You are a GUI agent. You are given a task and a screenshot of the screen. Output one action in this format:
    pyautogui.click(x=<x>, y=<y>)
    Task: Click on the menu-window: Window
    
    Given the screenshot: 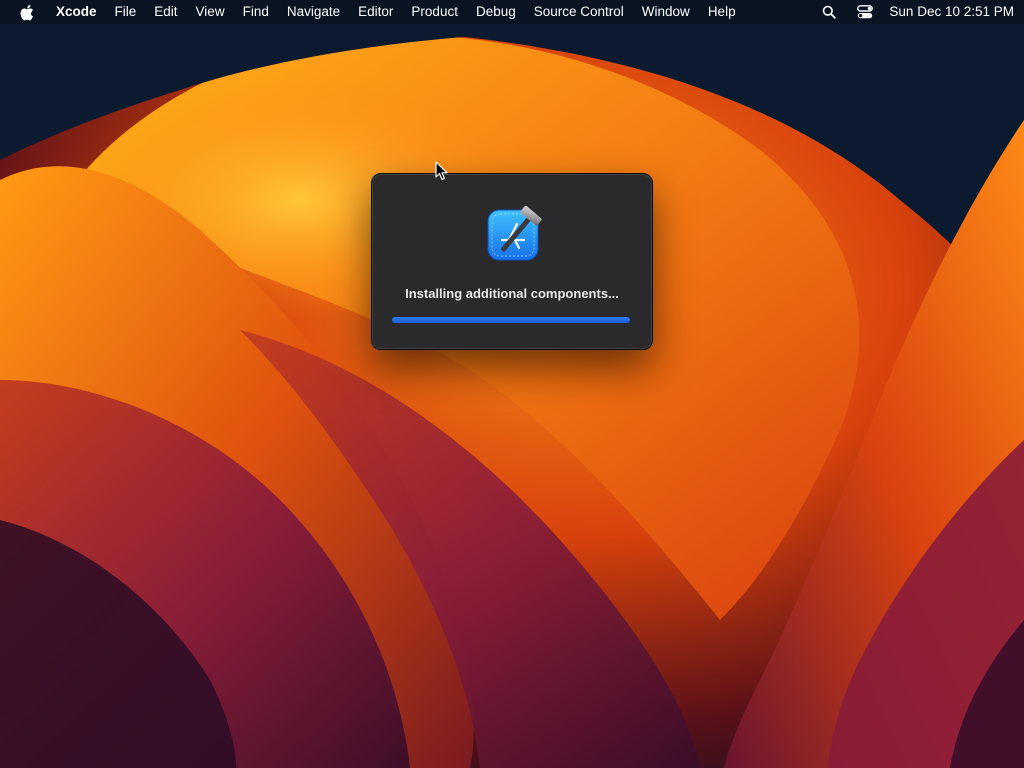 What is the action you would take?
    pyautogui.click(x=666, y=12)
    